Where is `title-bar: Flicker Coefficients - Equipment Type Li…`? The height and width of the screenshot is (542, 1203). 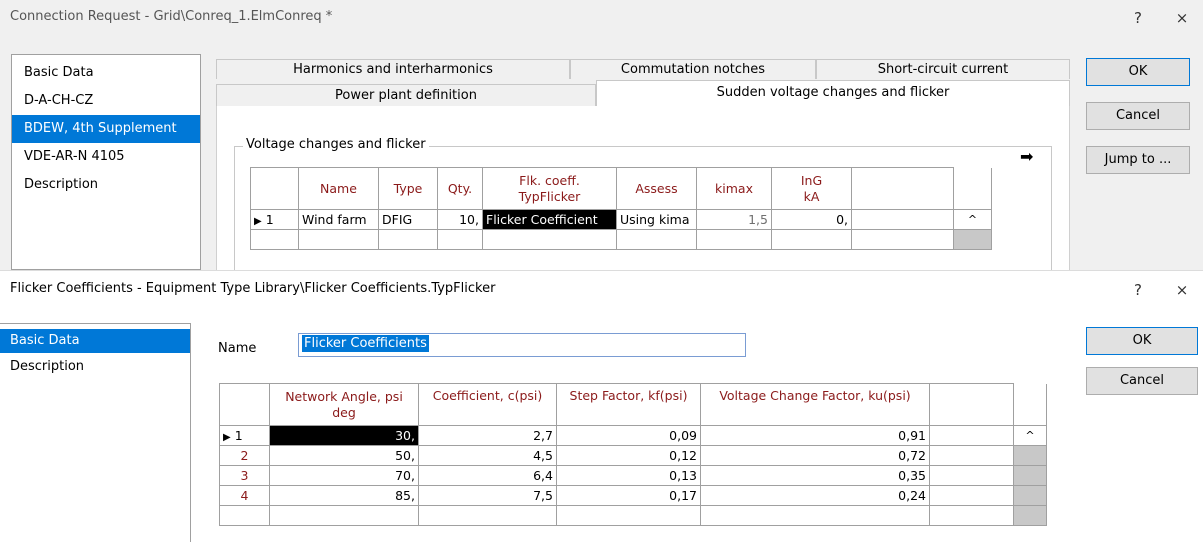
title-bar: Flicker Coefficients - Equipment Type Li… is located at coordinates (601, 289).